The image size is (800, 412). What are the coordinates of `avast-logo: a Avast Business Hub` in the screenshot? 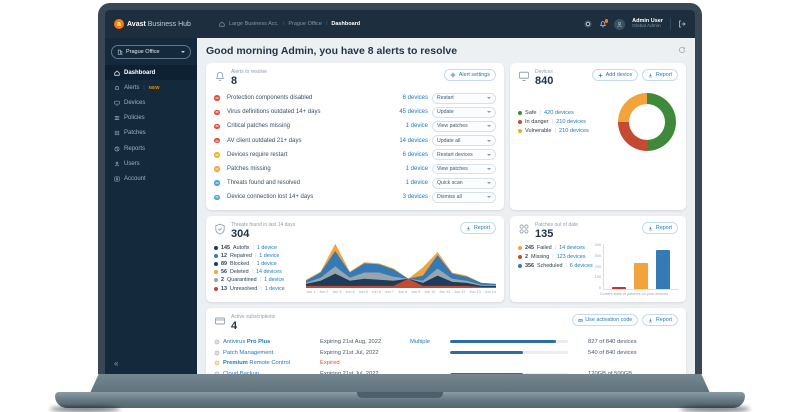 It's located at (152, 24).